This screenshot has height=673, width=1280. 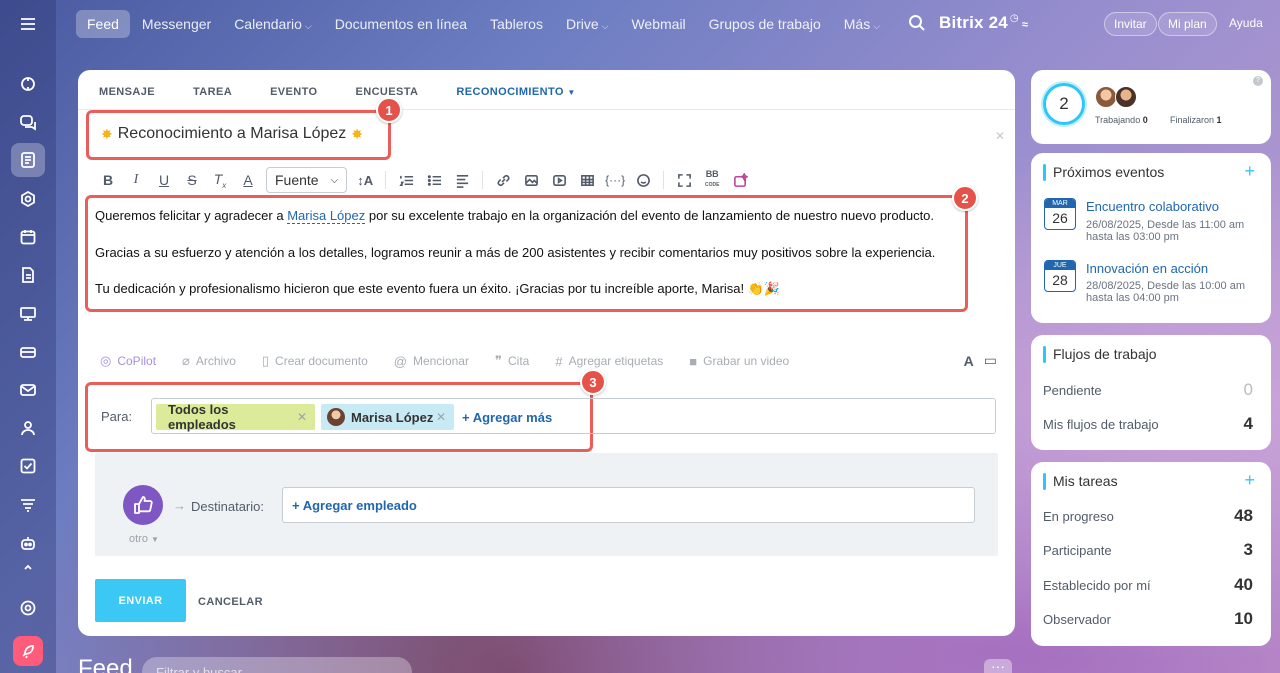 What do you see at coordinates (1249, 480) in the screenshot?
I see `add-task-icon: +` at bounding box center [1249, 480].